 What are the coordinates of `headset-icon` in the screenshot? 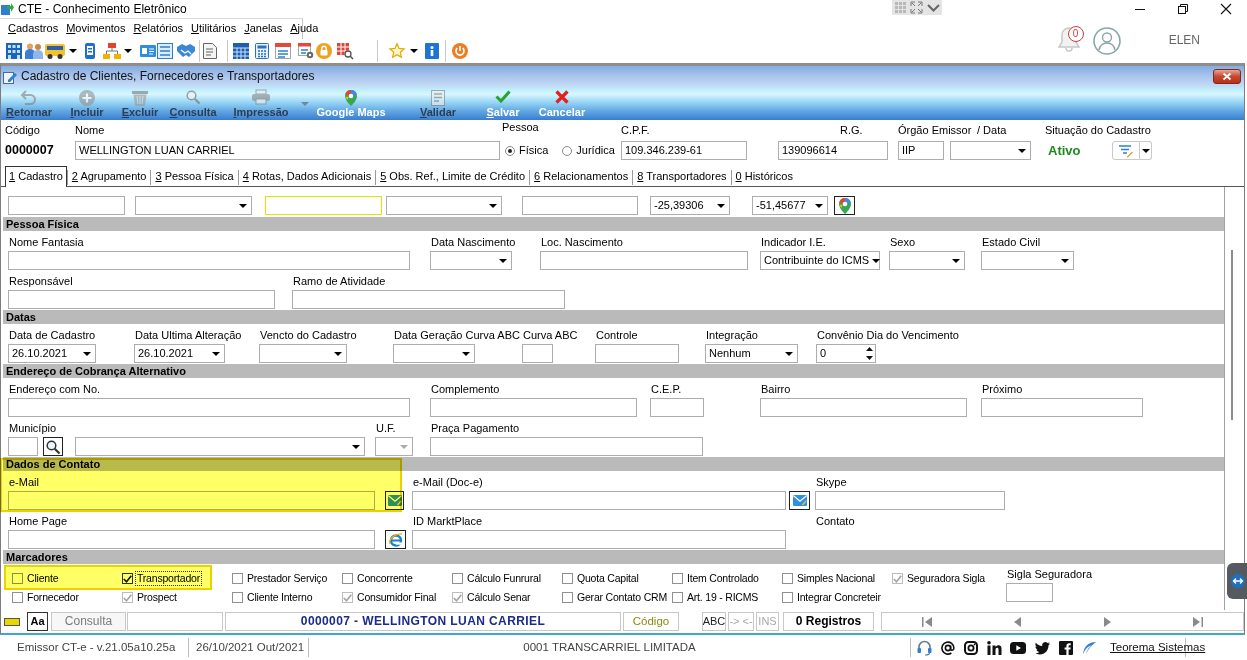 It's located at (924, 647).